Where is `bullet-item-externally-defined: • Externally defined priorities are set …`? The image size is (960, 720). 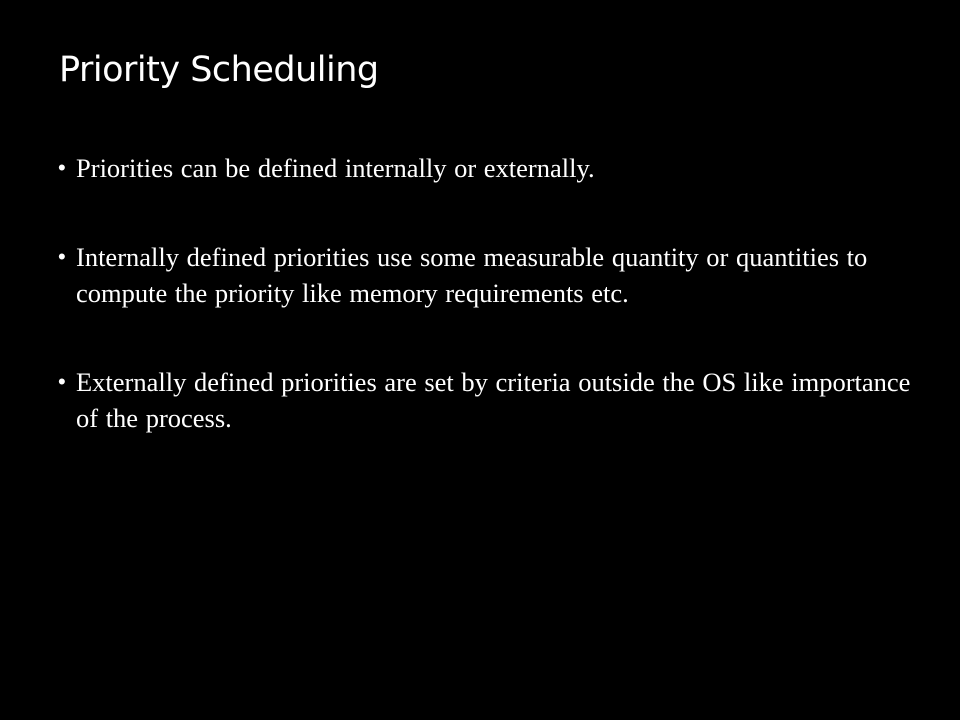 bullet-item-externally-defined: • Externally defined priorities are set … is located at coordinates (488, 400).